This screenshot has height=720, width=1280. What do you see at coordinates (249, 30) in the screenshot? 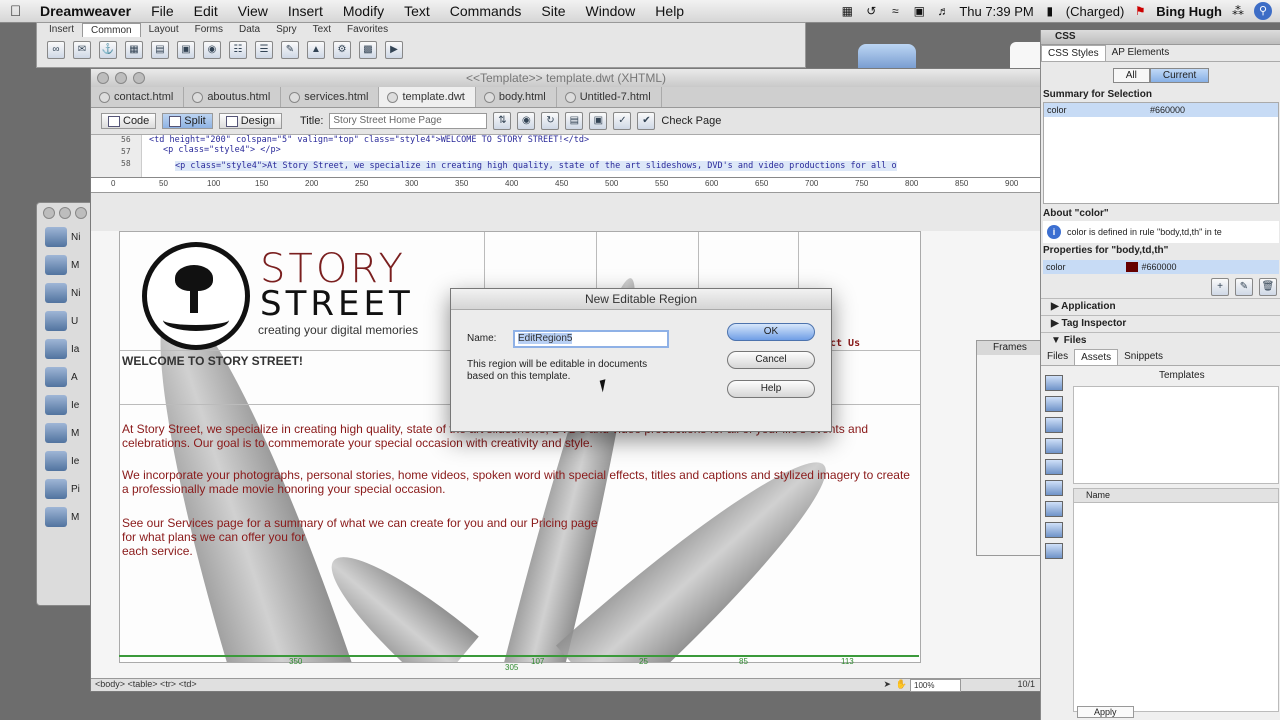
I see `insert-tab-data: Data` at bounding box center [249, 30].